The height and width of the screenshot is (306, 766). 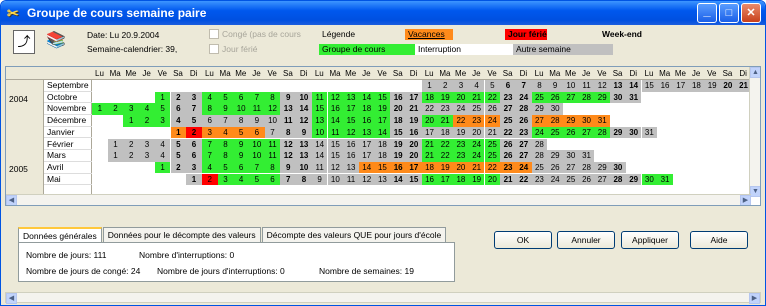 What do you see at coordinates (178, 97) in the screenshot?
I see `day-cell: 2` at bounding box center [178, 97].